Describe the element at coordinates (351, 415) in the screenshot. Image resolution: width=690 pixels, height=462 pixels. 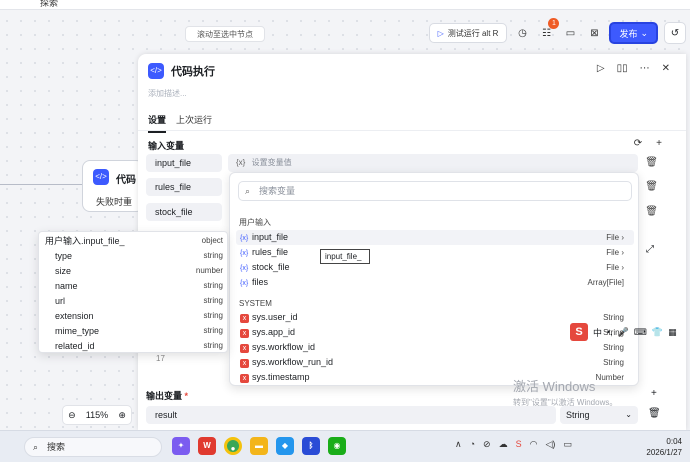
I see `output-var-name: result` at that location.